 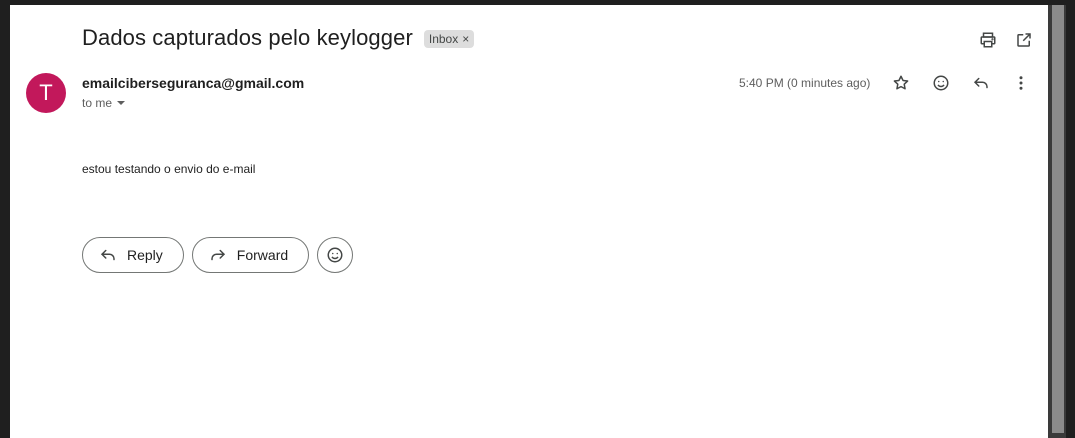 I want to click on recipient-details-toggle: to me, so click(x=104, y=103).